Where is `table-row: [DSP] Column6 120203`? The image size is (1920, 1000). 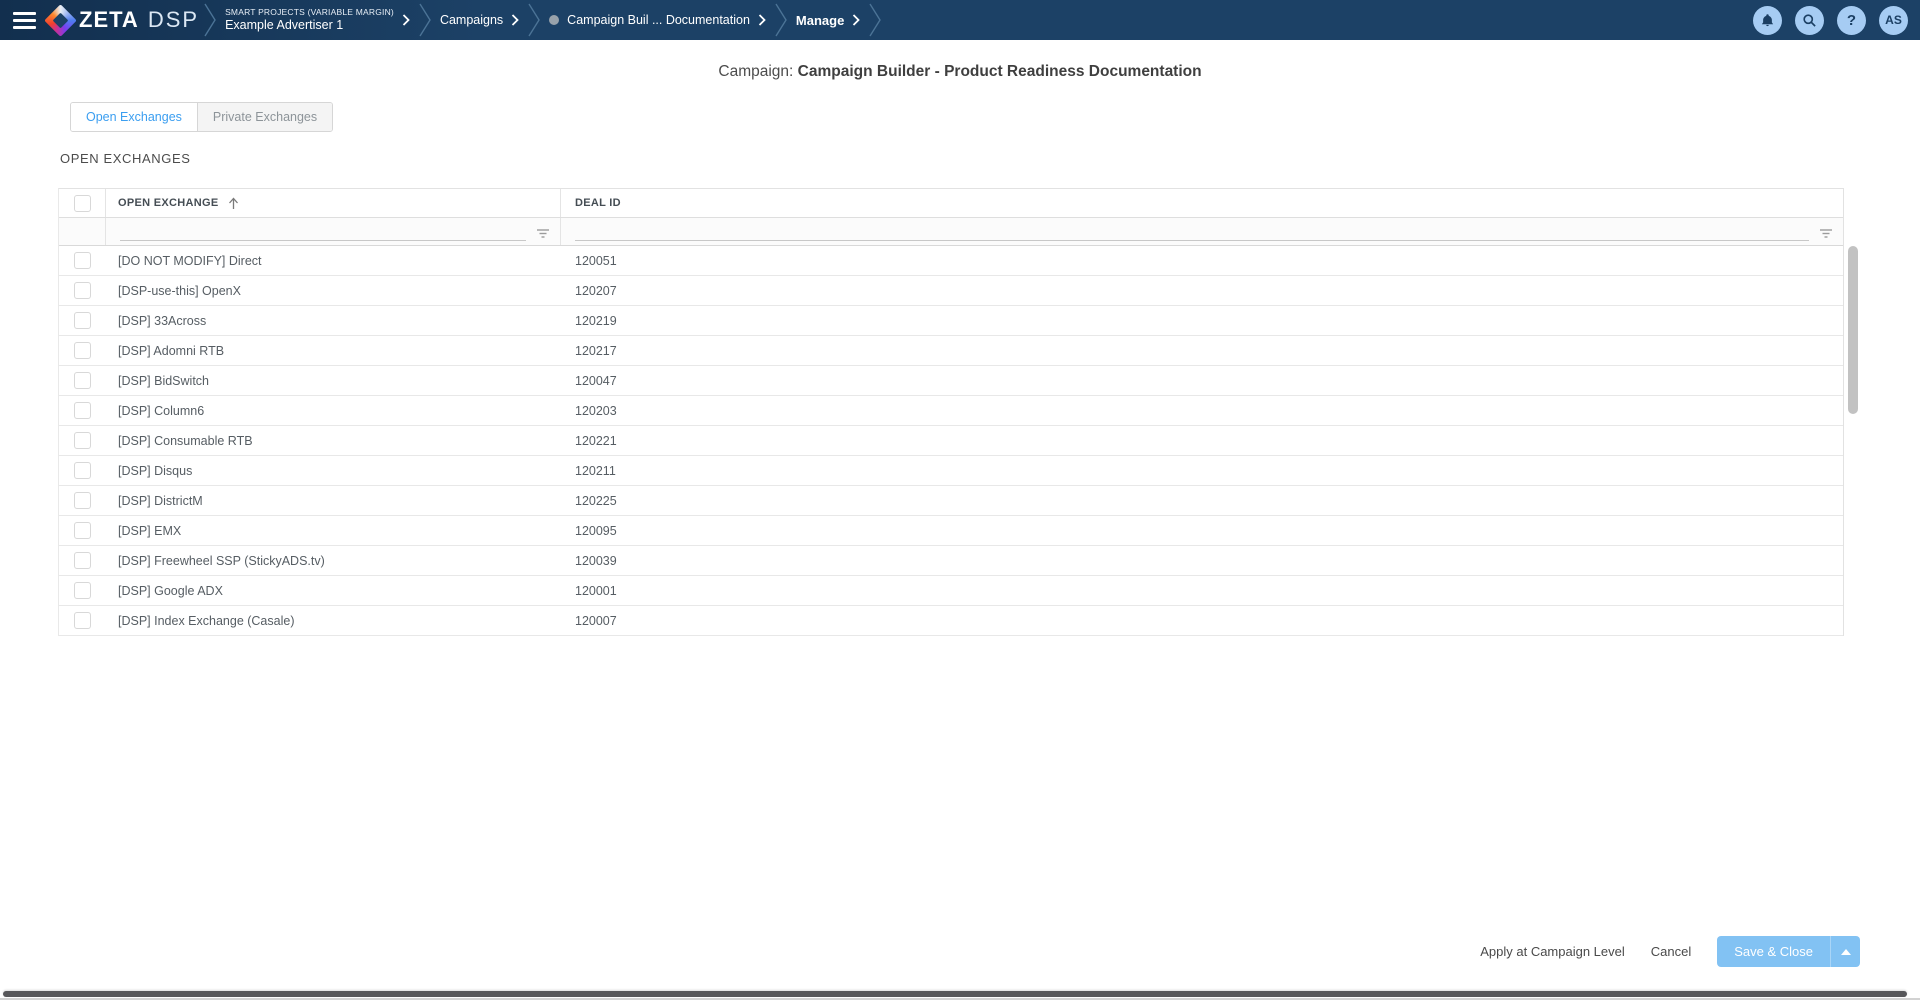
table-row: [DSP] Column6 120203 is located at coordinates (951, 411).